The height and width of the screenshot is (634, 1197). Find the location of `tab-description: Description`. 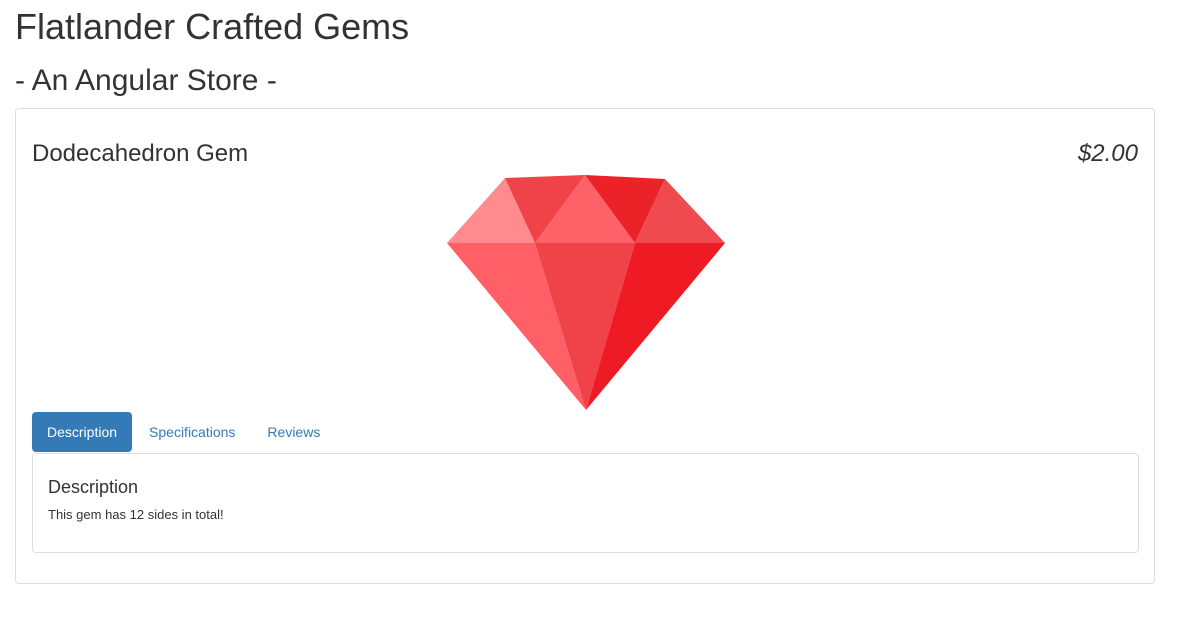

tab-description: Description is located at coordinates (82, 432).